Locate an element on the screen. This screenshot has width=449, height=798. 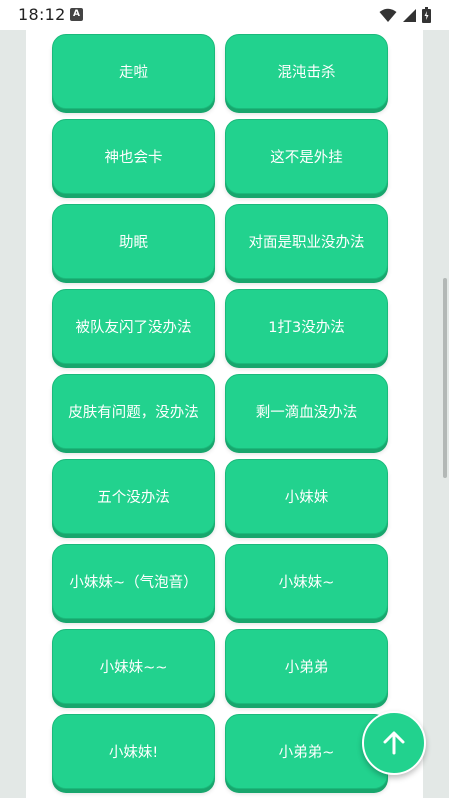
sound-button: 混沌击杀 is located at coordinates (306, 71).